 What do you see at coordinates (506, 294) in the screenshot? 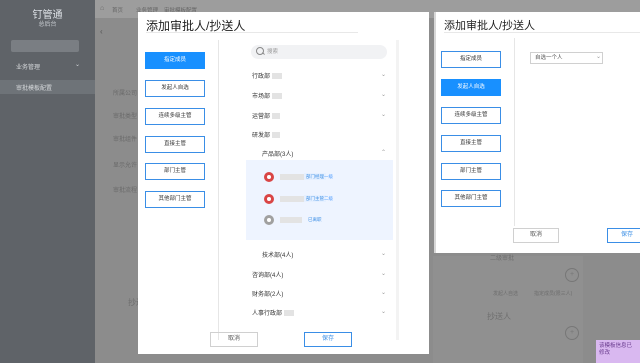
I see `bg-initiator-choose: 发起人自选` at bounding box center [506, 294].